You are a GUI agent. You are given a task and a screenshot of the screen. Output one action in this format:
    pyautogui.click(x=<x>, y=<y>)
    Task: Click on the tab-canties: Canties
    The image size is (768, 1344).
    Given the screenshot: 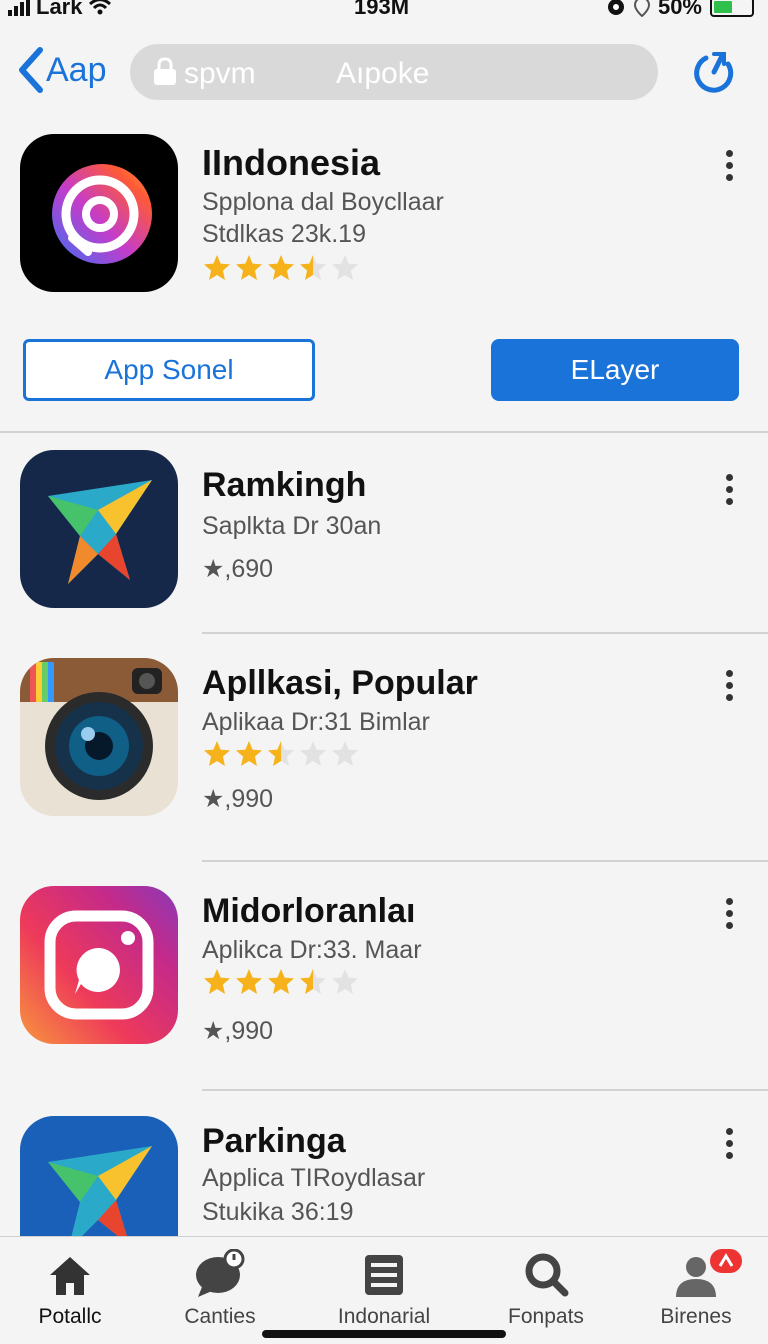 What is the action you would take?
    pyautogui.click(x=220, y=1289)
    